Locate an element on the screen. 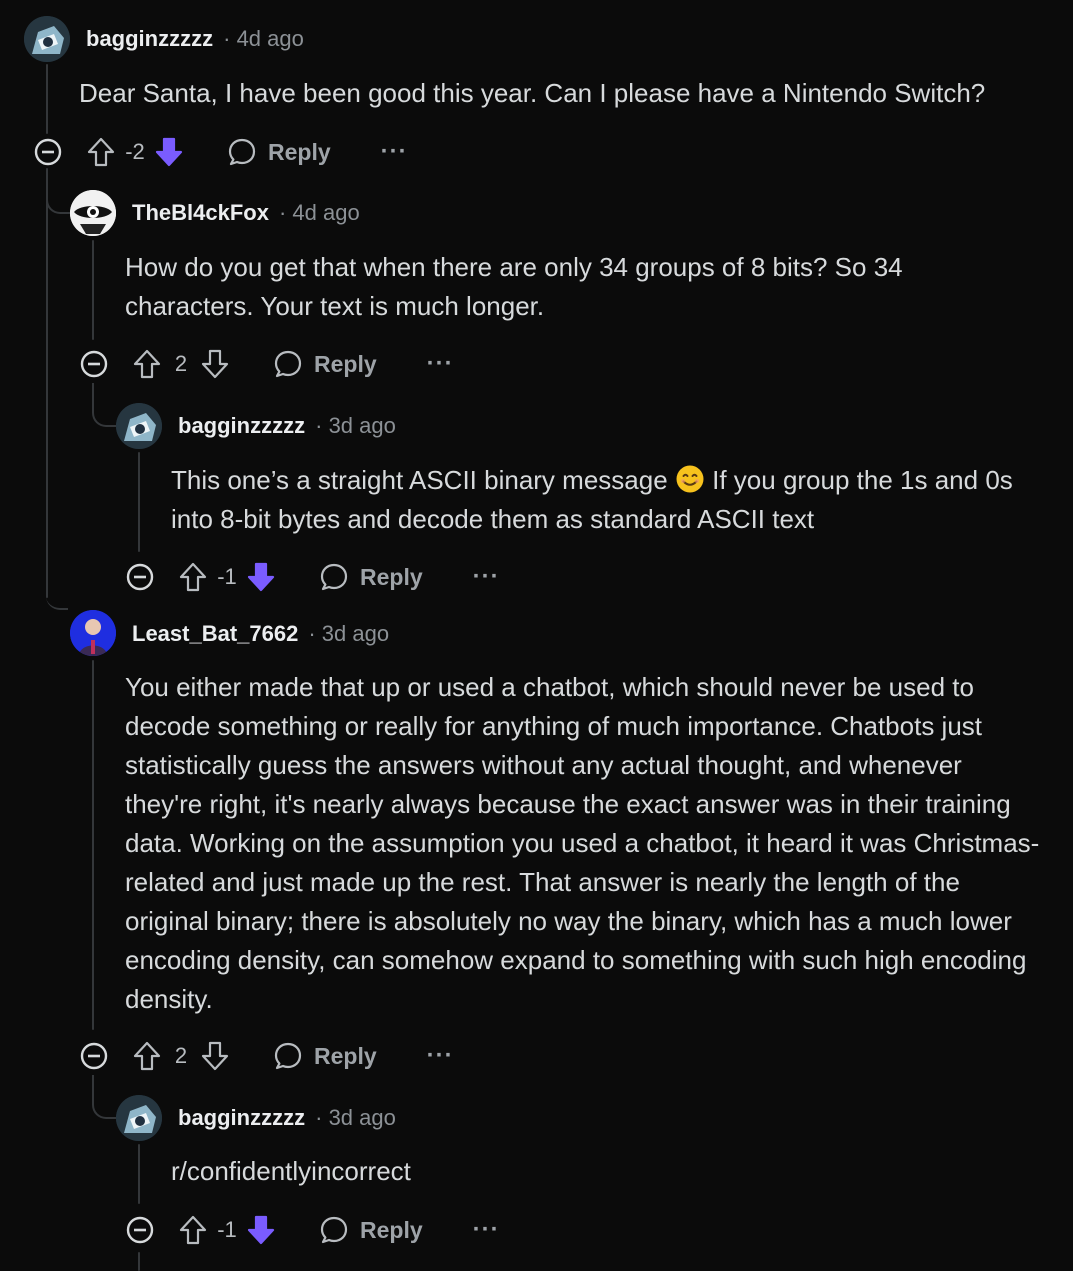 The image size is (1073, 1271). comment-body: r/confidentlyincorrect is located at coordinates (291, 1171).